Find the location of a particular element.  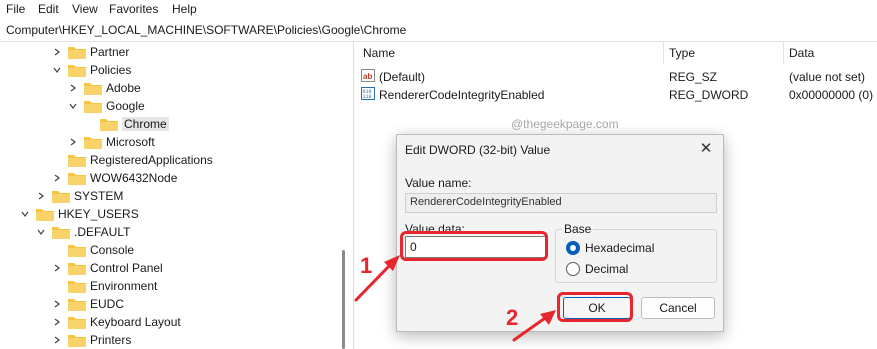

tree-item-printers: Printers is located at coordinates (91, 340).